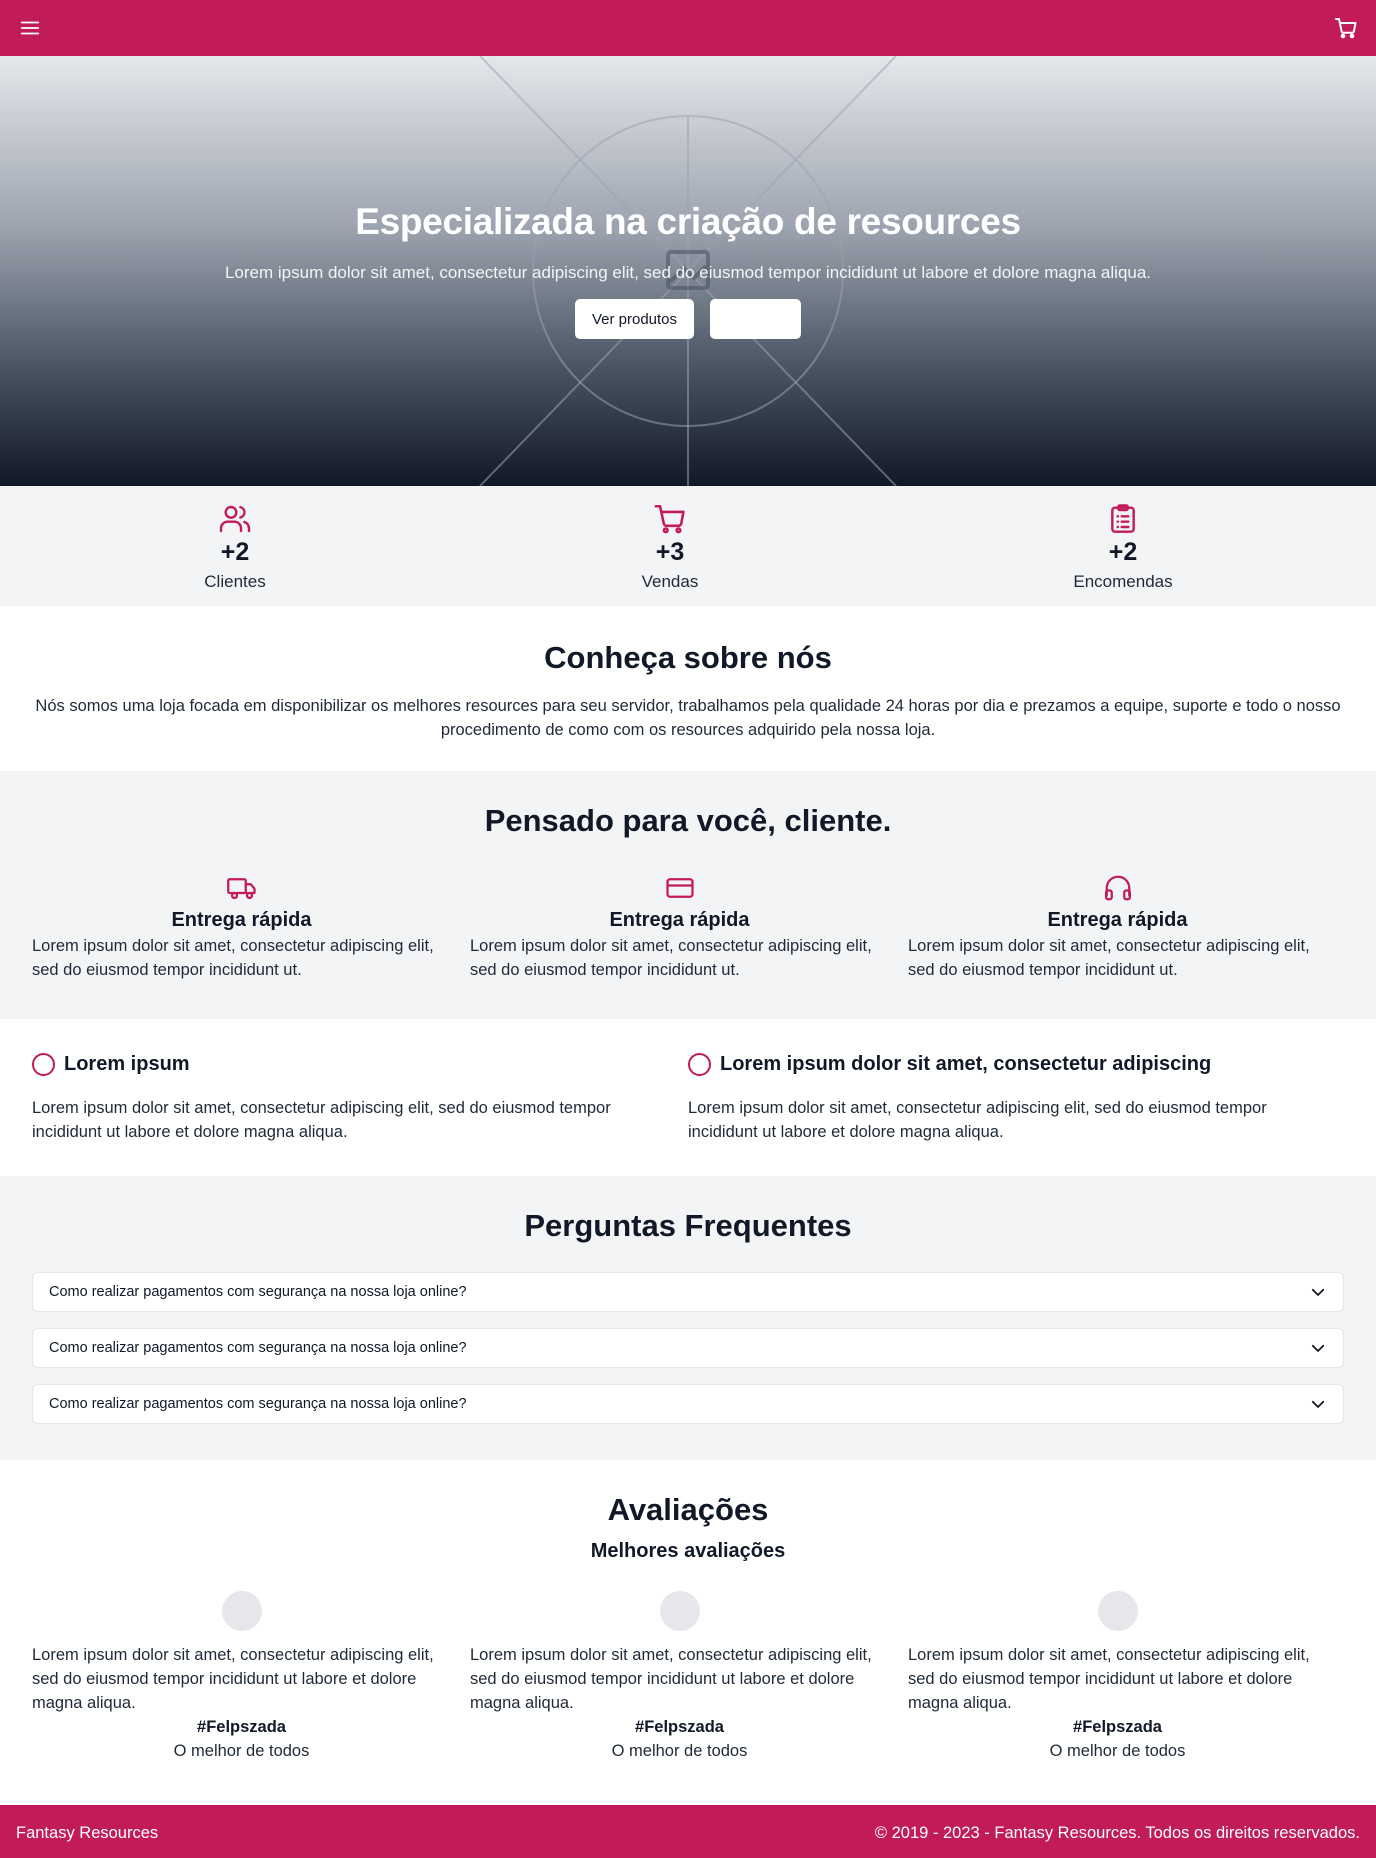  What do you see at coordinates (688, 1225) in the screenshot?
I see `faq-title: Perguntas Frequentes` at bounding box center [688, 1225].